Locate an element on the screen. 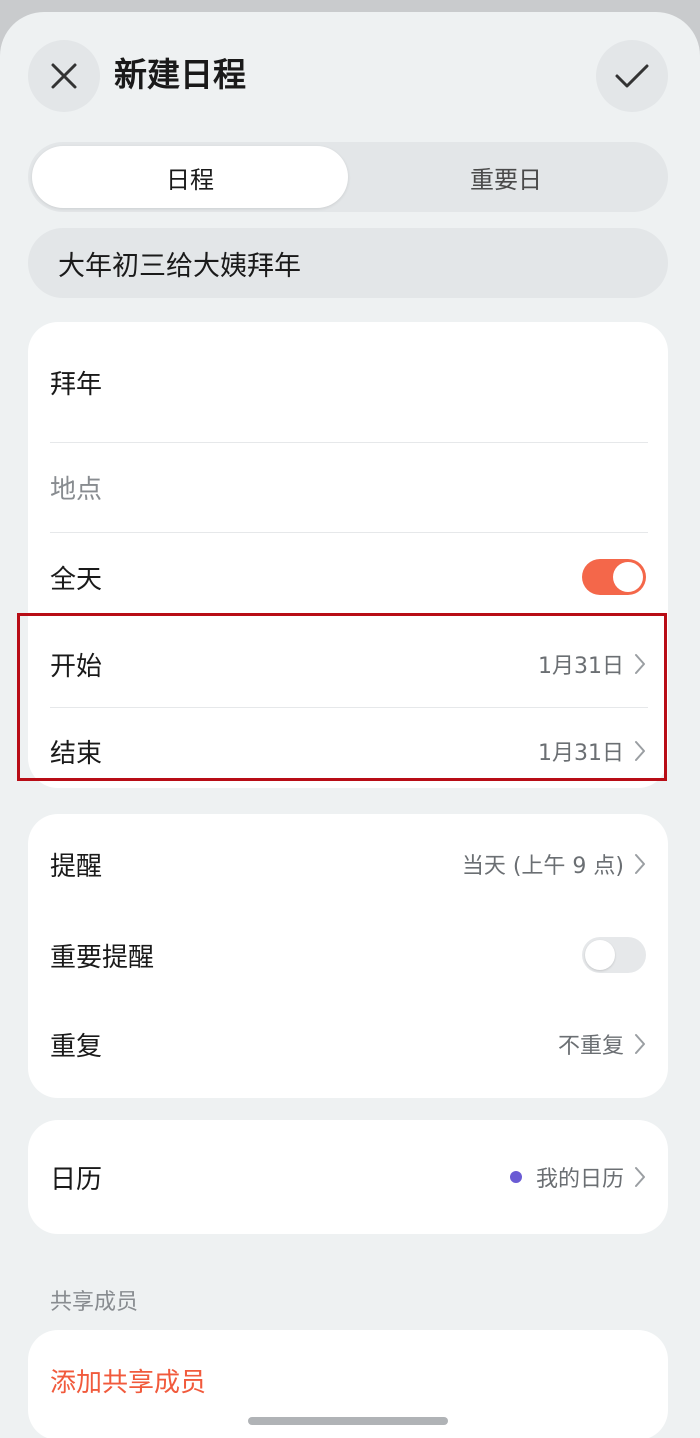  location-placeholder: 地点 is located at coordinates (76, 489).